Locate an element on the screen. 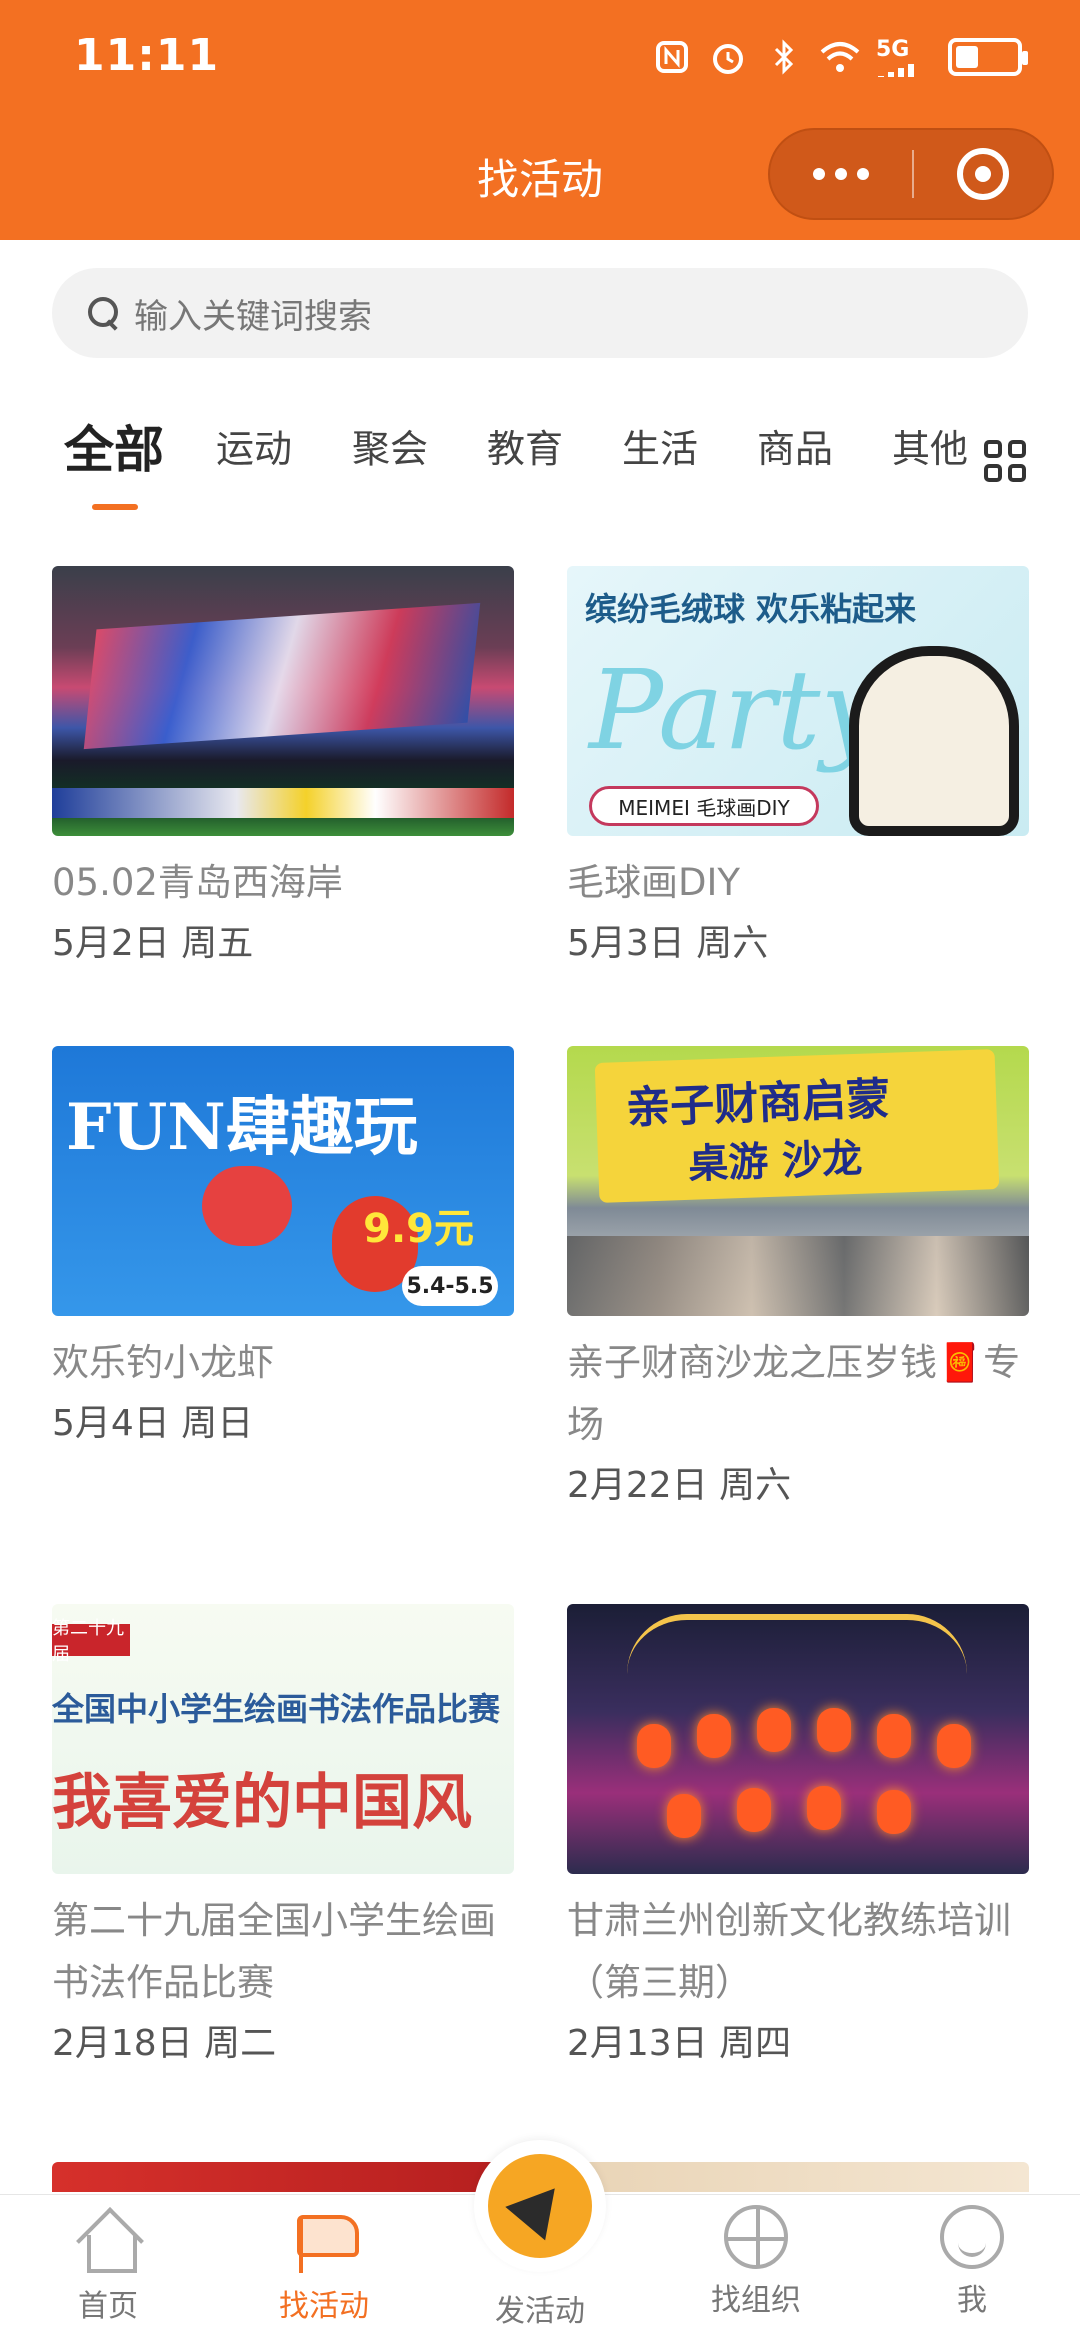 Image resolution: width=1080 pixels, height=2340 pixels. search-placeholder: 输入关键词搜索 is located at coordinates (253, 316).